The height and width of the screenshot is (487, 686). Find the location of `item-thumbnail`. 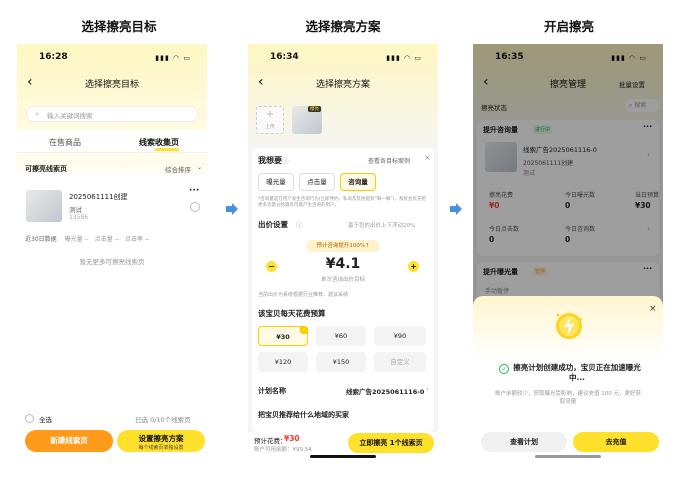

item-thumbnail is located at coordinates (44, 206).